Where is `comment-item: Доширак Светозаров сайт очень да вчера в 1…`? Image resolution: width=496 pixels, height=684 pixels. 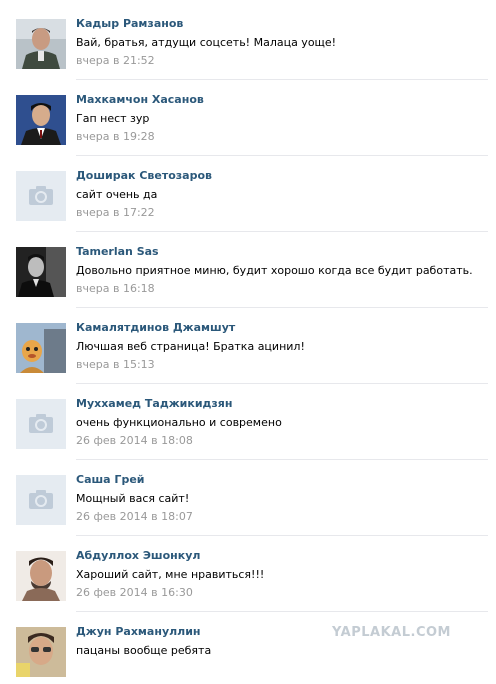
comment-item: Доширак Светозаров сайт очень да вчера в 1… is located at coordinates (248, 192).